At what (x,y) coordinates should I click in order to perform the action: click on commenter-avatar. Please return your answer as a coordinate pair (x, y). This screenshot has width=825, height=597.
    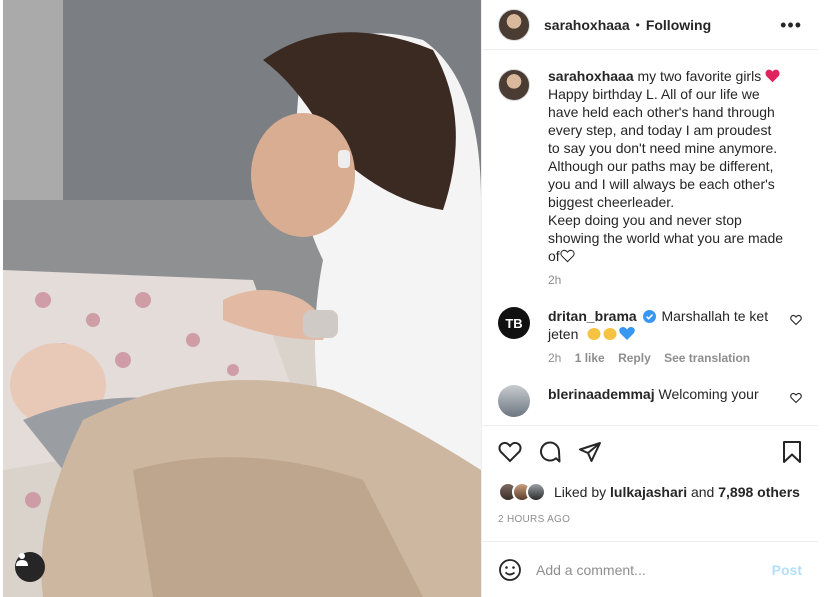
    Looking at the image, I should click on (514, 401).